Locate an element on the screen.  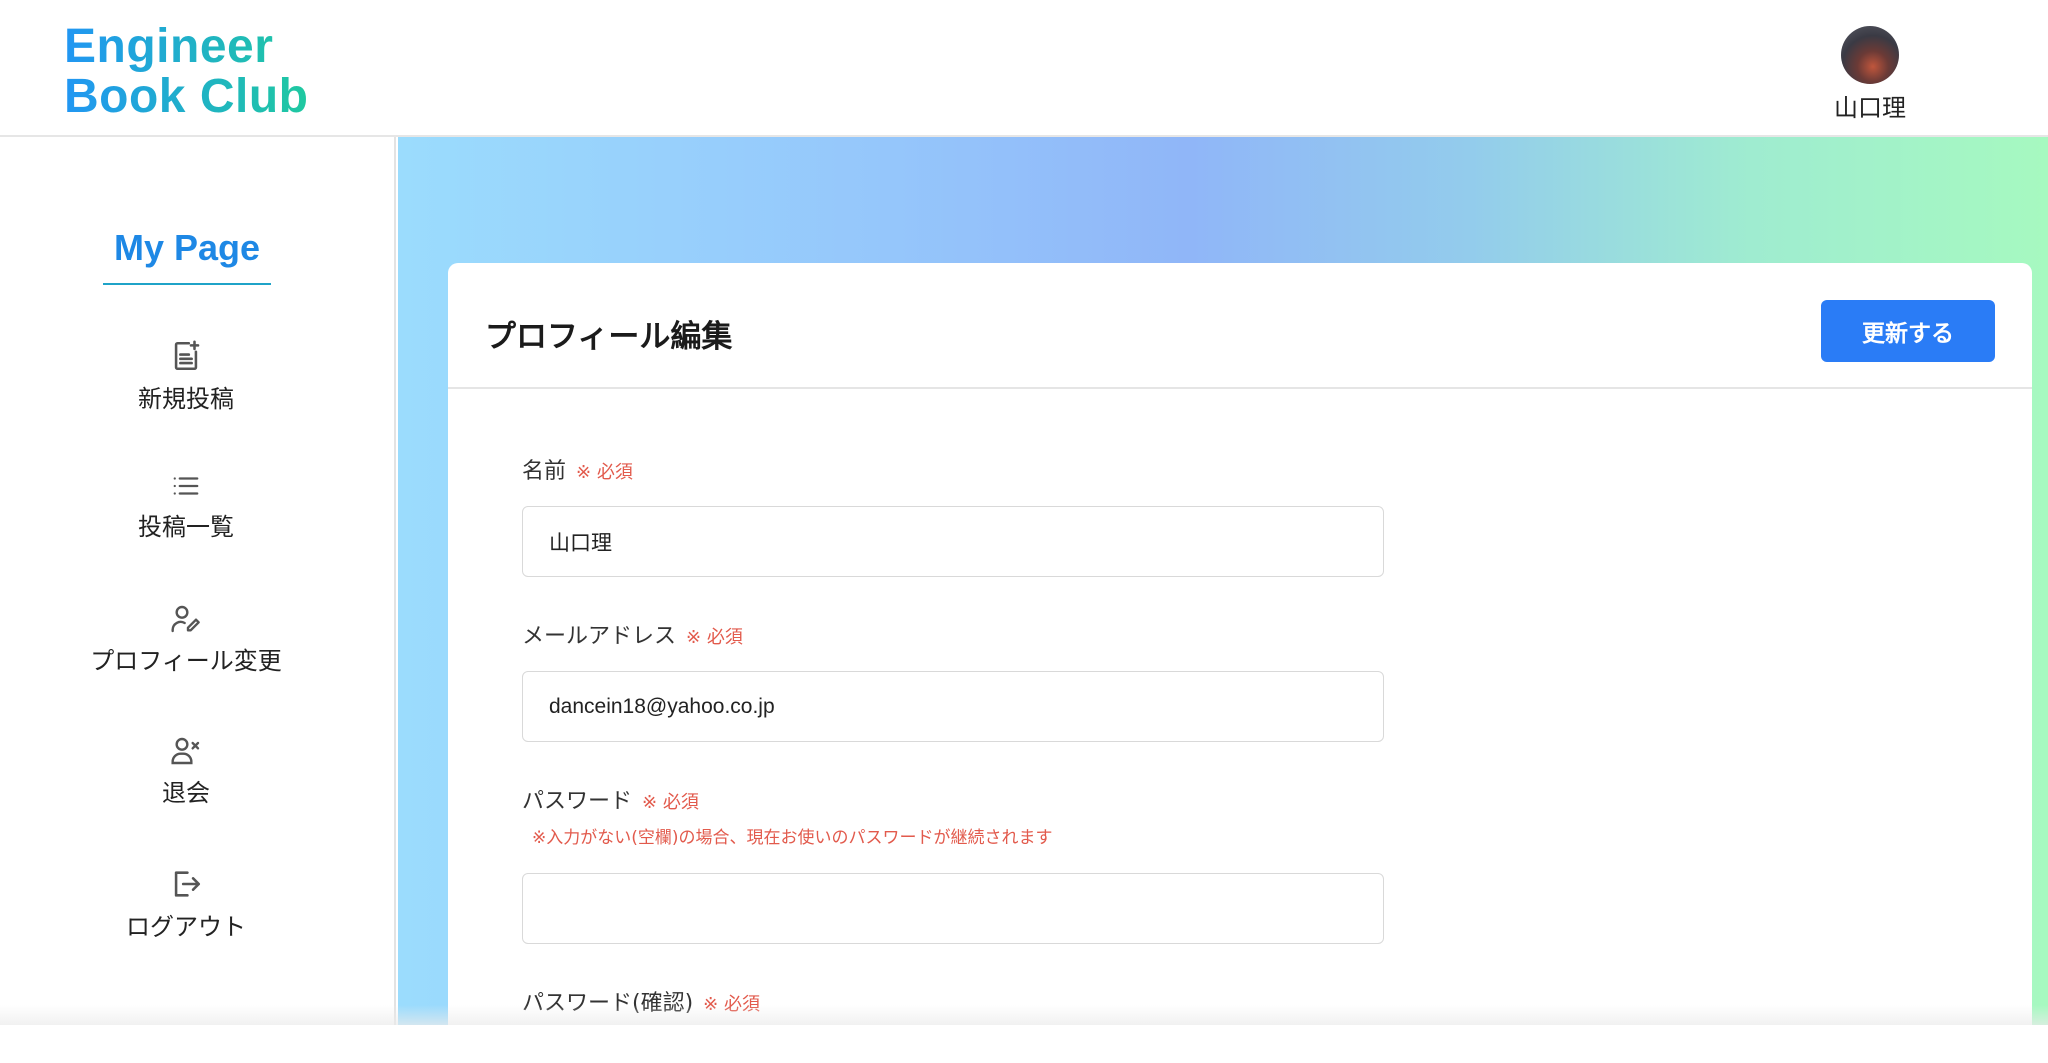
name-label-text: 名前 is located at coordinates (544, 471).